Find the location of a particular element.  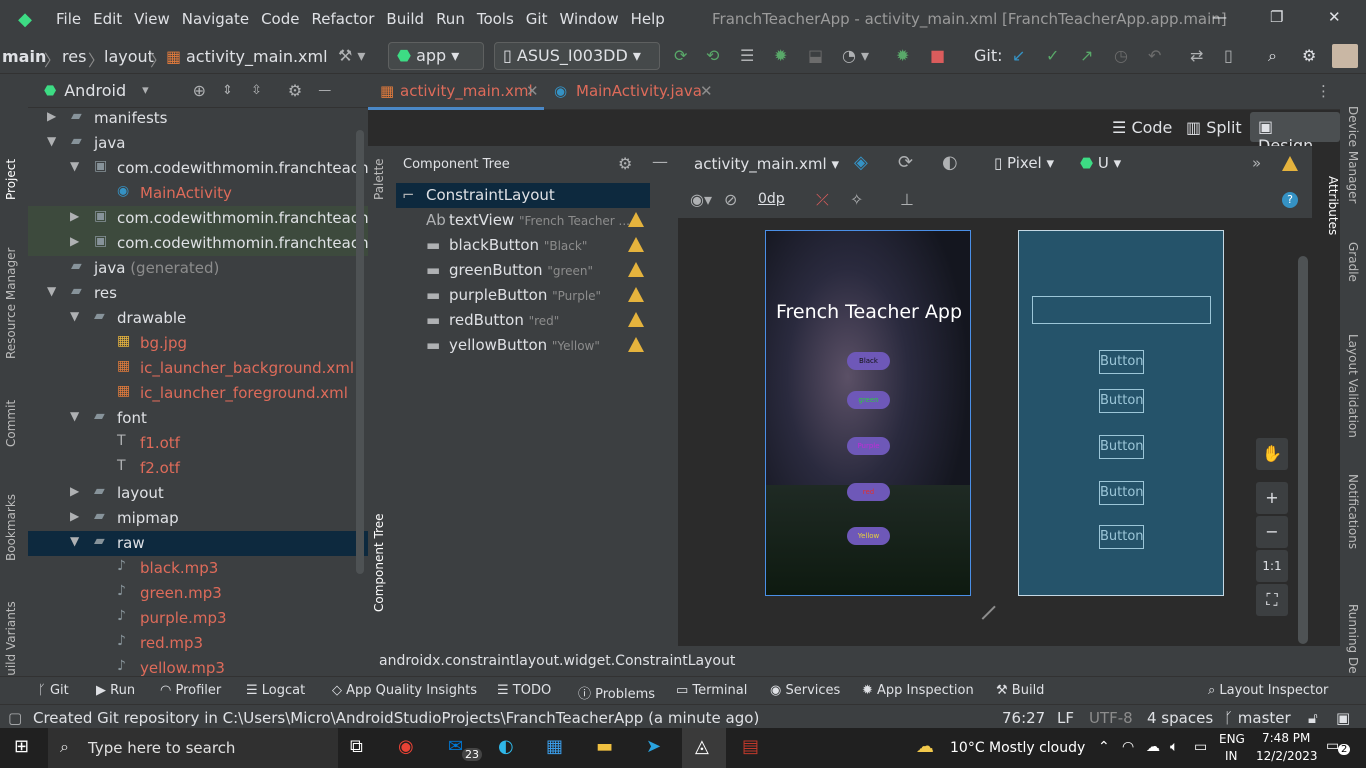

attach-debugger-icon: ⬓ is located at coordinates (815, 55).